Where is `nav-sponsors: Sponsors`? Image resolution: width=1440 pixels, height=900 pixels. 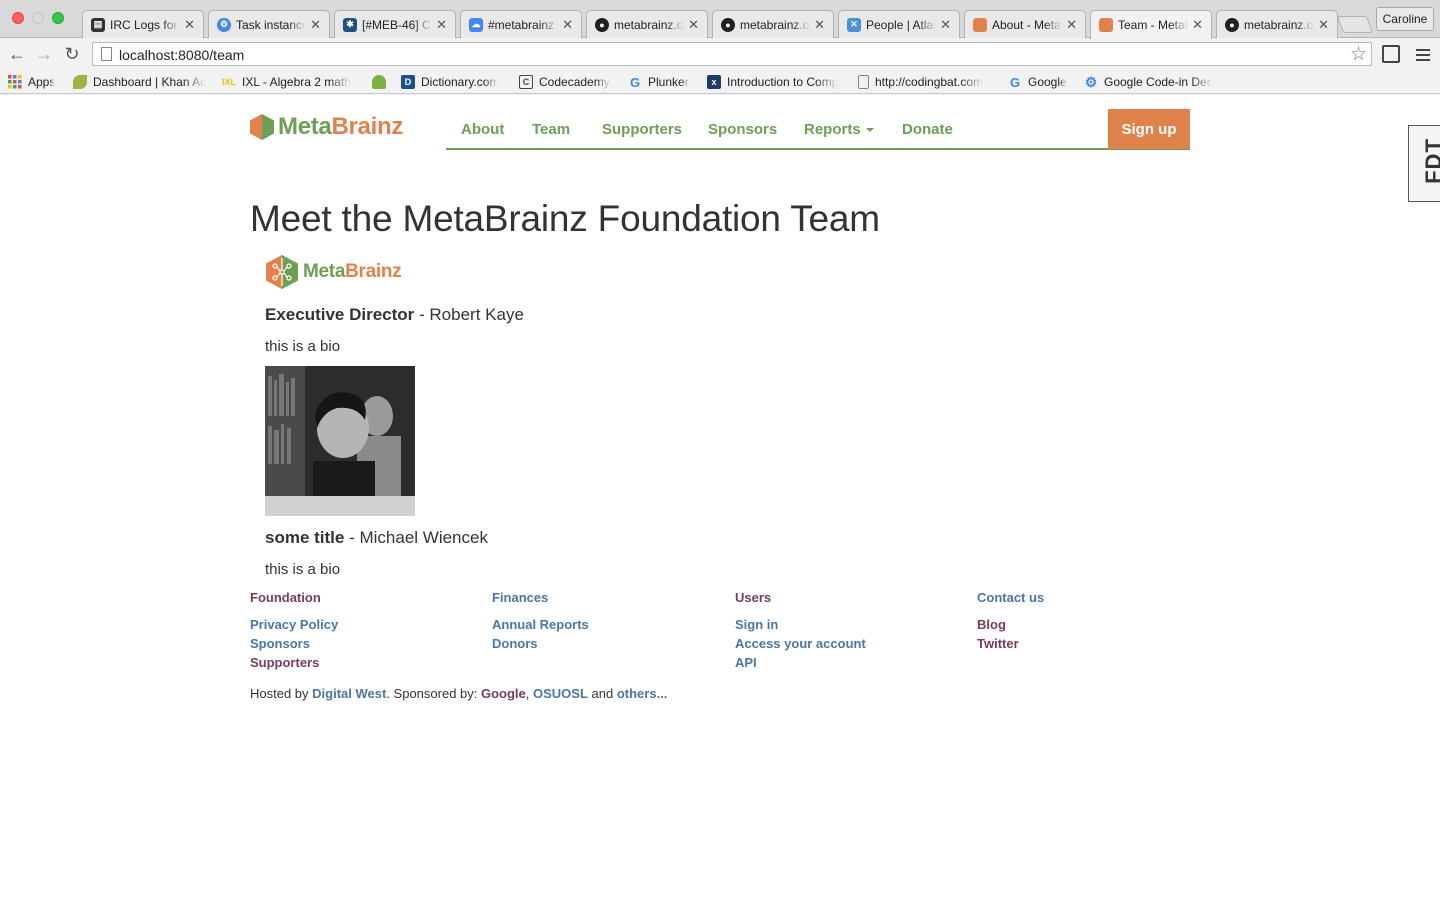
nav-sponsors: Sponsors is located at coordinates (742, 129).